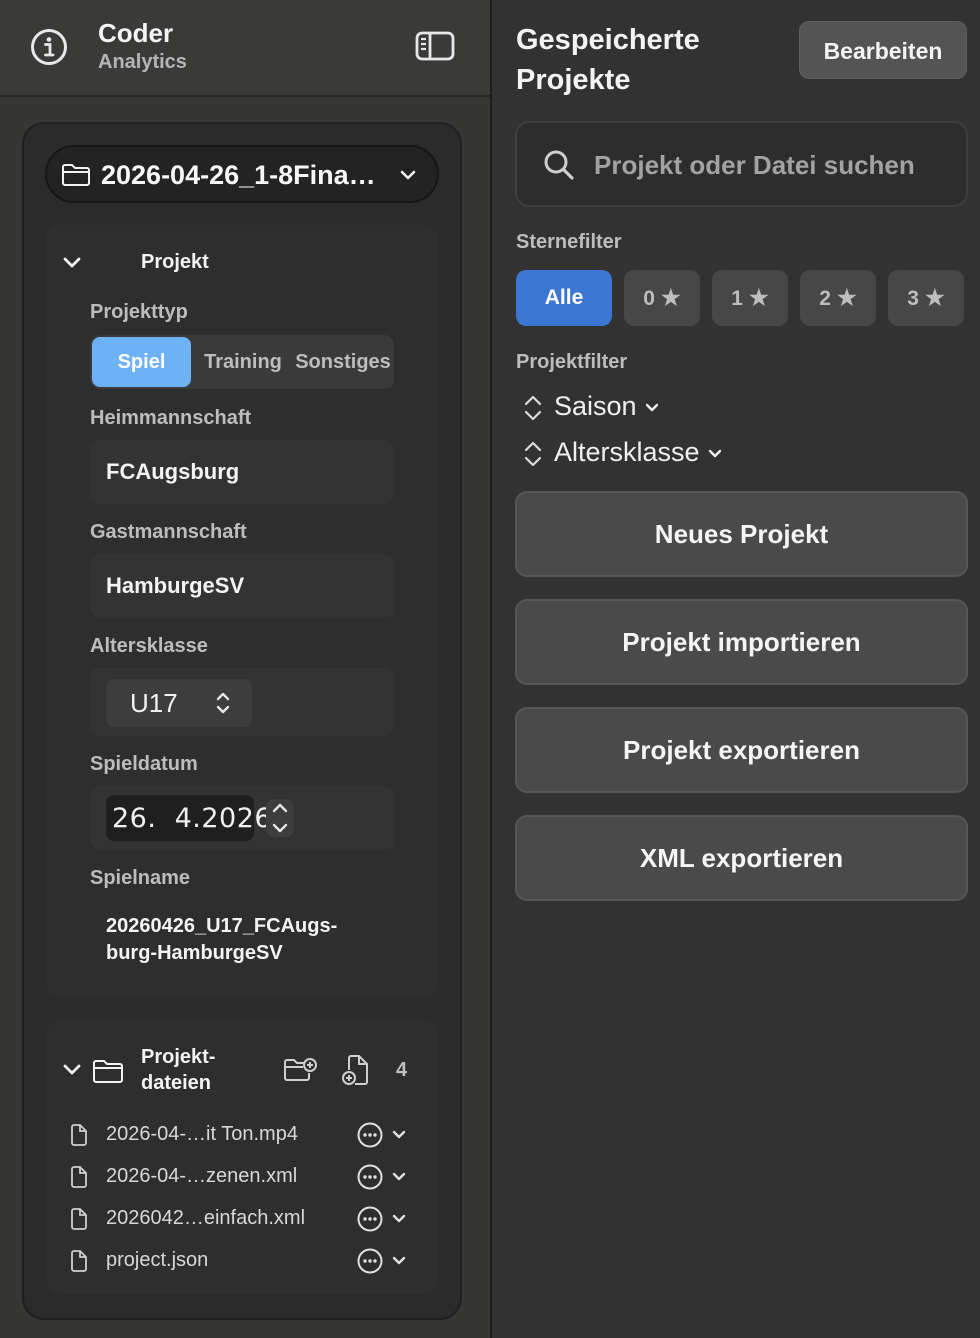  Describe the element at coordinates (49, 47) in the screenshot. I see `info-icon` at that location.